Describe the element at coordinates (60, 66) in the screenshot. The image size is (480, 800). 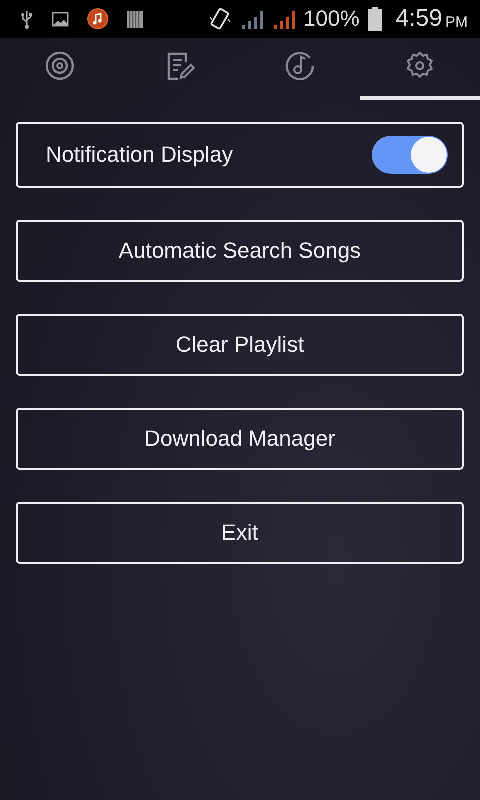
I see `disc-icon` at that location.